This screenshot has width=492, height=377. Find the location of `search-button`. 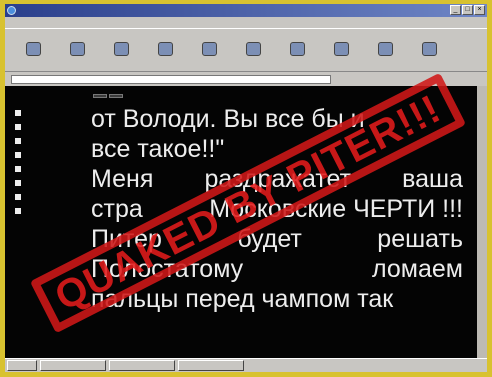

search-button is located at coordinates (253, 49).